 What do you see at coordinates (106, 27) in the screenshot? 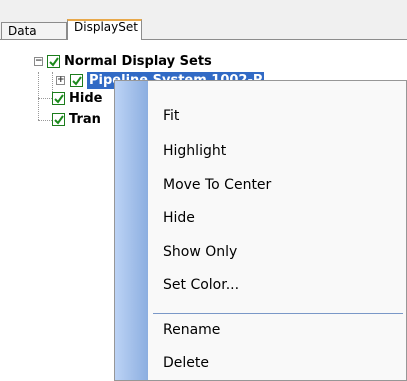
I see `tab-displayset-label: DisplaySet` at bounding box center [106, 27].